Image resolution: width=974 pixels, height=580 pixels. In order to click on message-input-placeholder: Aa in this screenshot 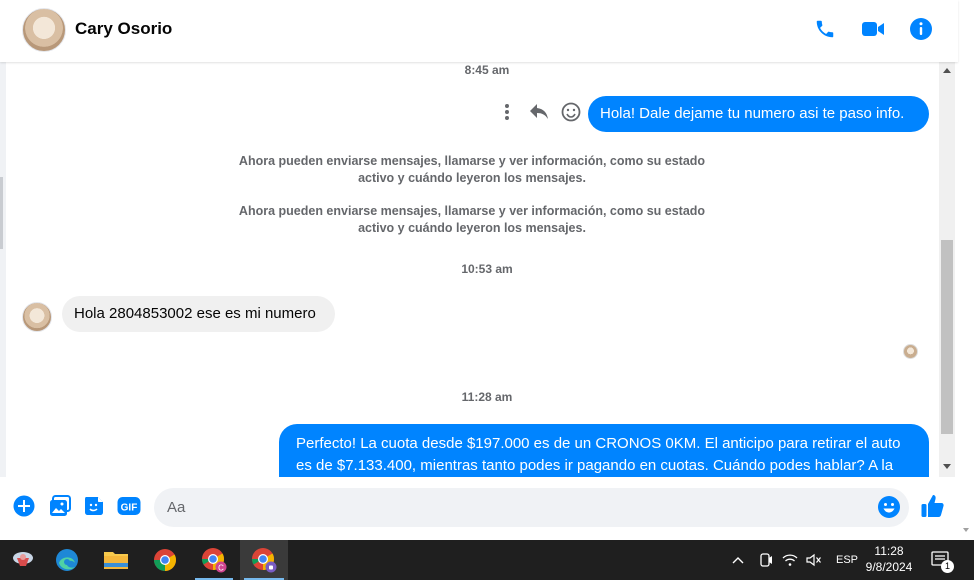, I will do `click(176, 507)`.